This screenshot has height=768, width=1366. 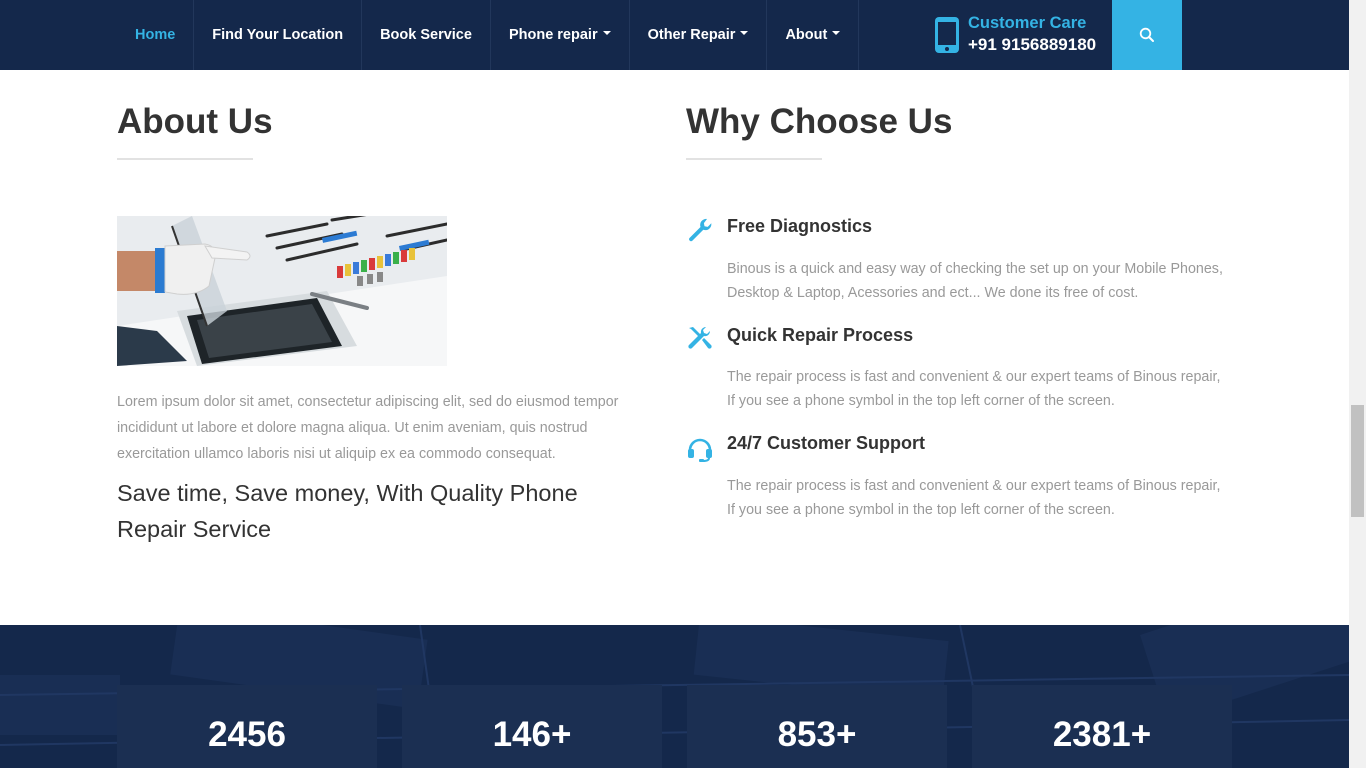 I want to click on mobile-phone-icon, so click(x=947, y=34).